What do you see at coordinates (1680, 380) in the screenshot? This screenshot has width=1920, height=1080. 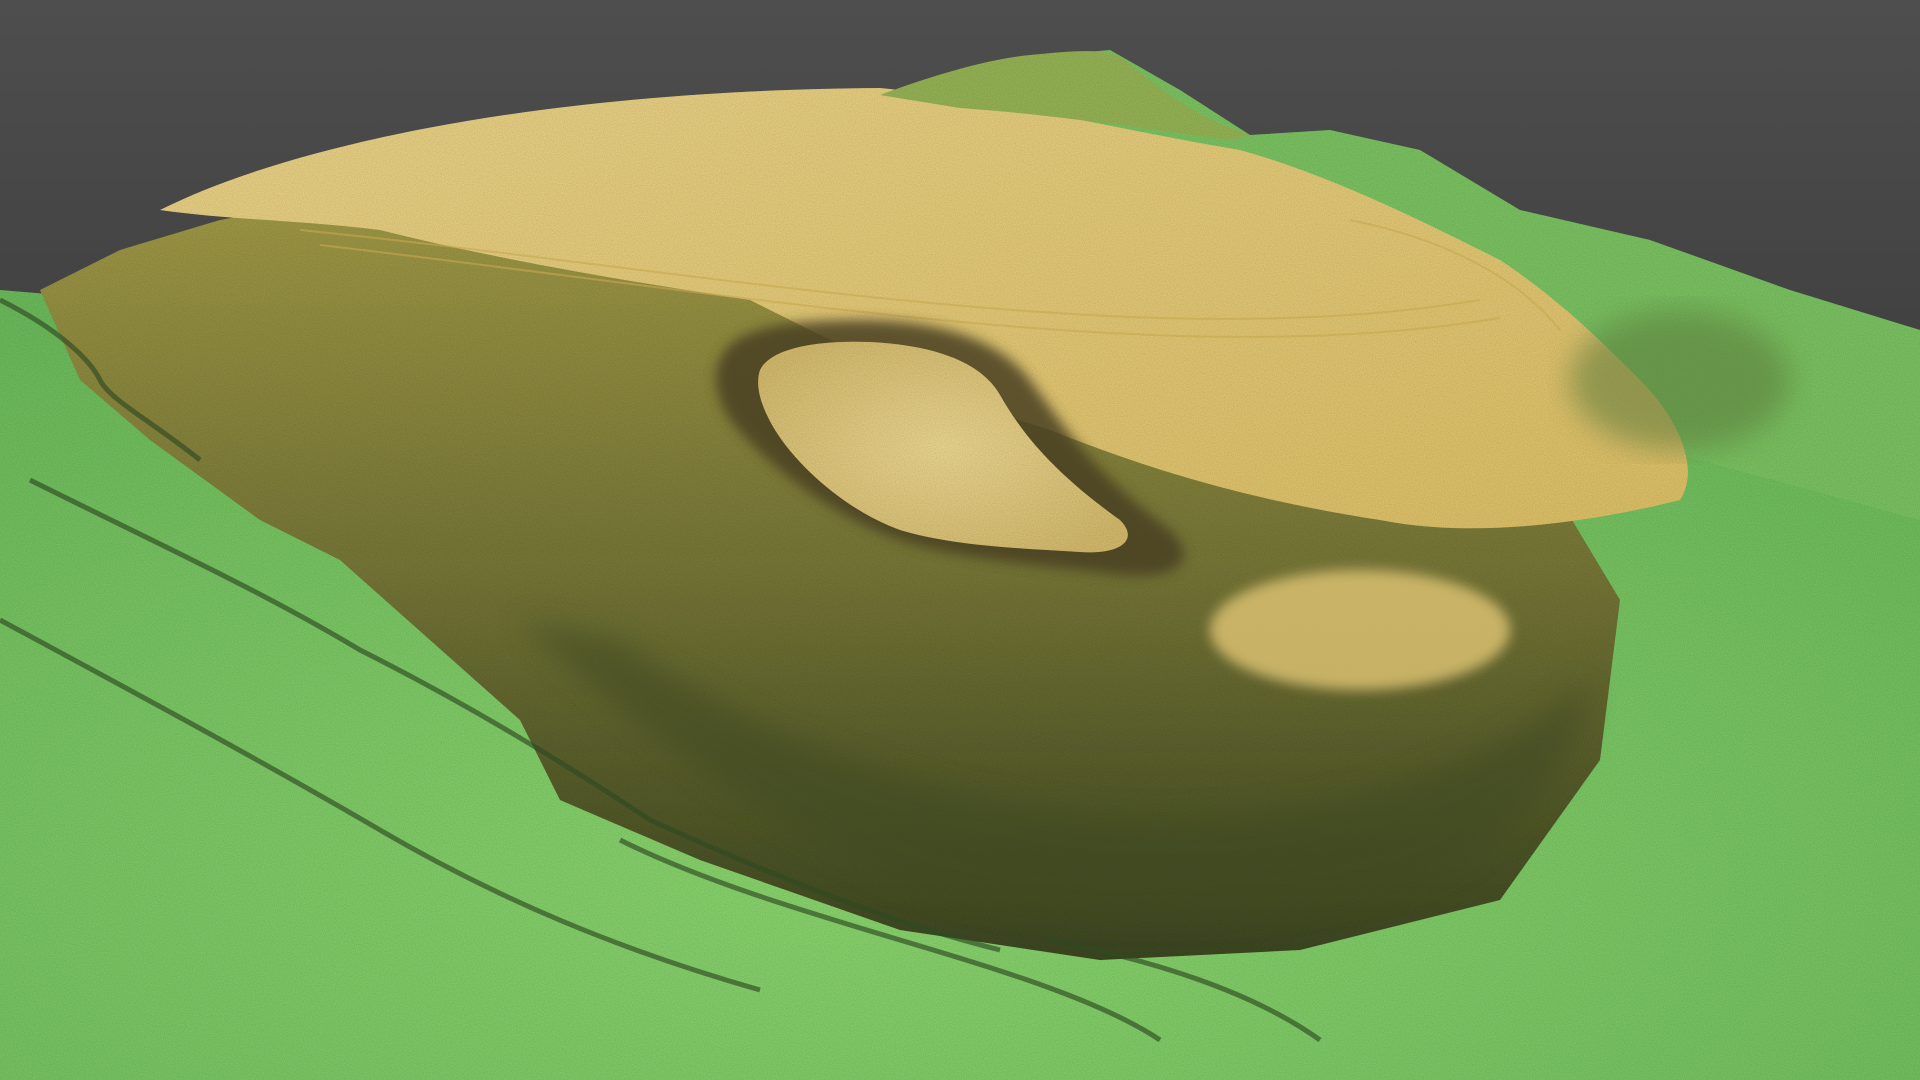 I see `right-hollow` at bounding box center [1680, 380].